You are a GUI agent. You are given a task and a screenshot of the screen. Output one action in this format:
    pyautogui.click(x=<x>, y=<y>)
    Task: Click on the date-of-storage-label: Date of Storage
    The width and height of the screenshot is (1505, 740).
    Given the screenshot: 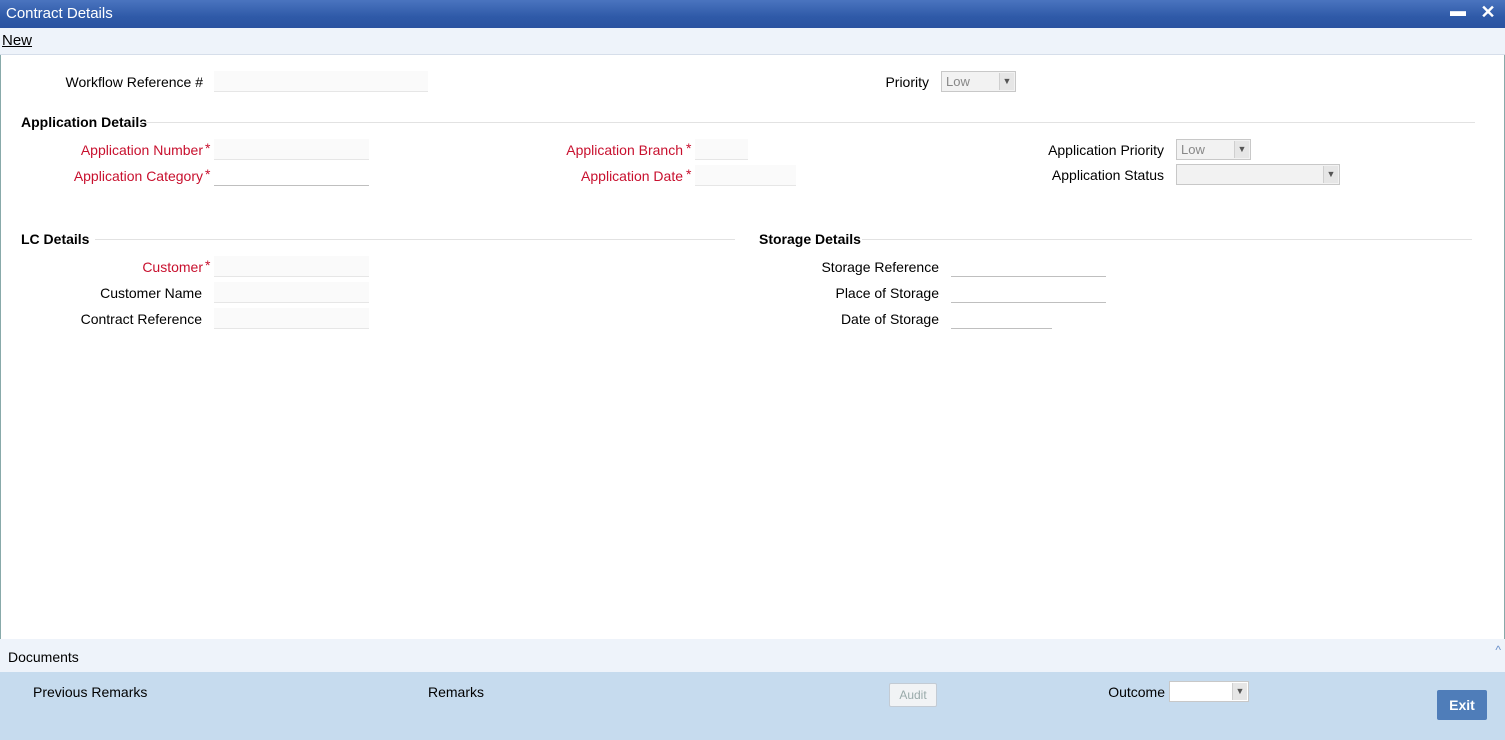 What is the action you would take?
    pyautogui.click(x=889, y=319)
    